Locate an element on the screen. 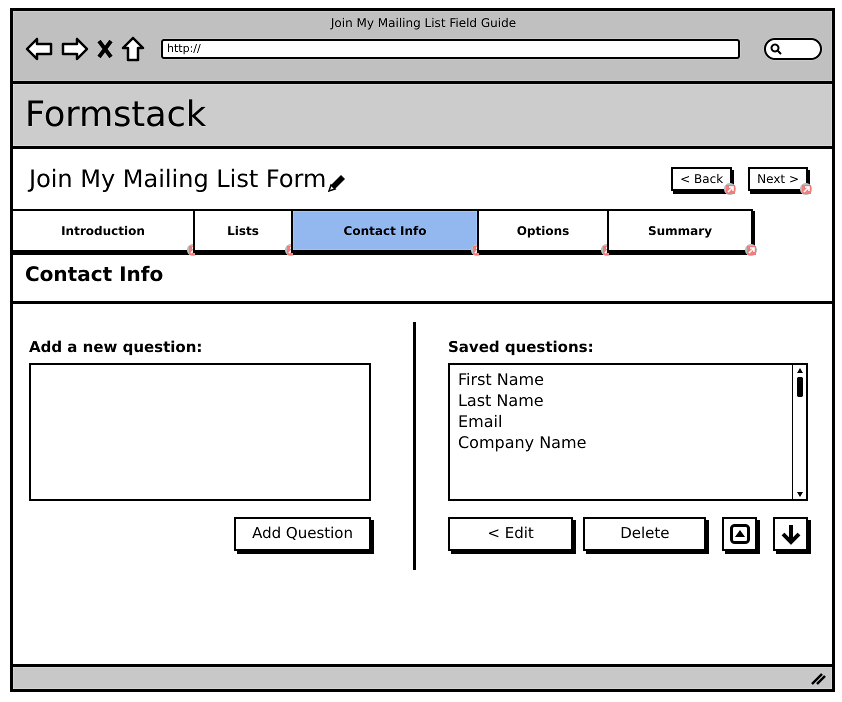 The image size is (842, 702). forward-icon is located at coordinates (75, 49).